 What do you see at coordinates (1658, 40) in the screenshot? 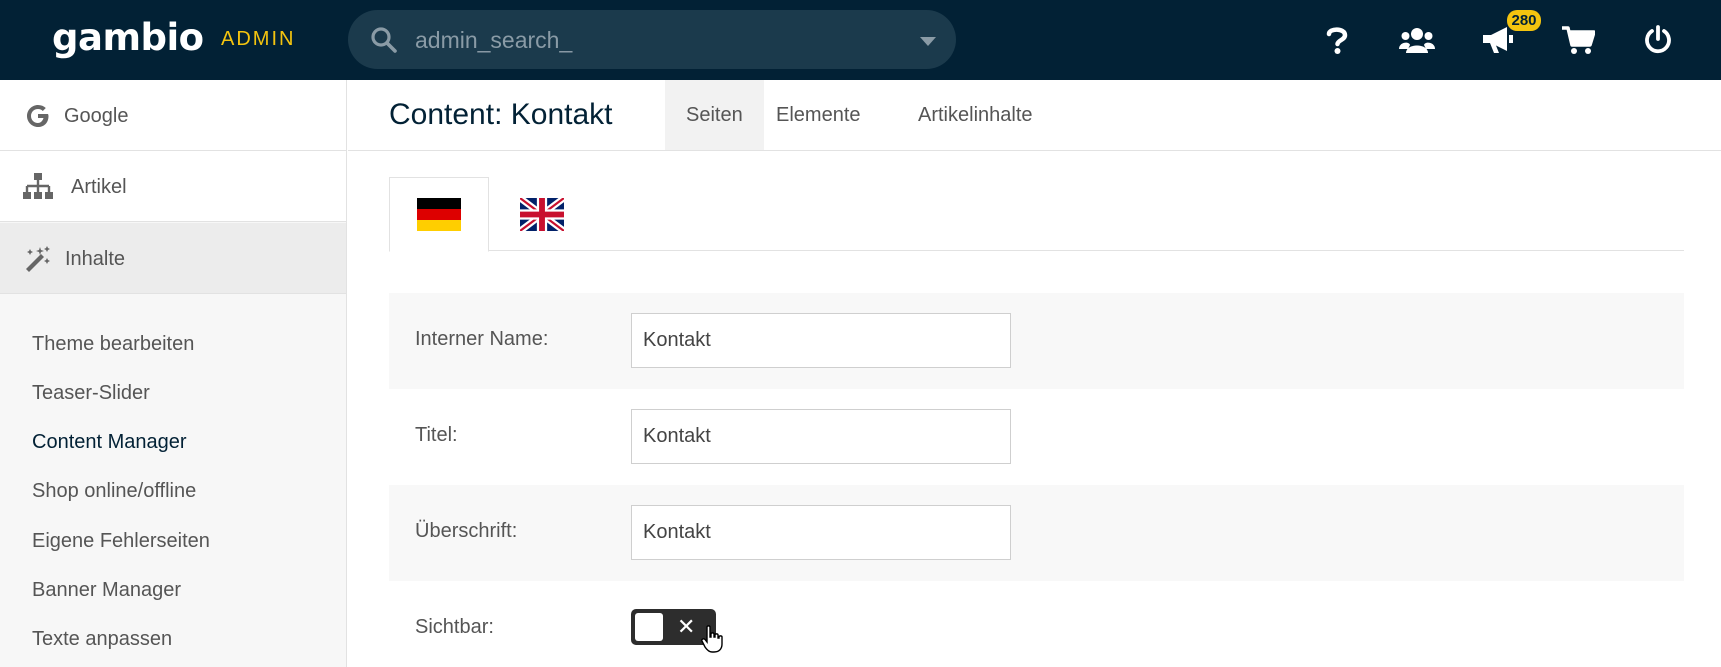
I see `power-icon` at bounding box center [1658, 40].